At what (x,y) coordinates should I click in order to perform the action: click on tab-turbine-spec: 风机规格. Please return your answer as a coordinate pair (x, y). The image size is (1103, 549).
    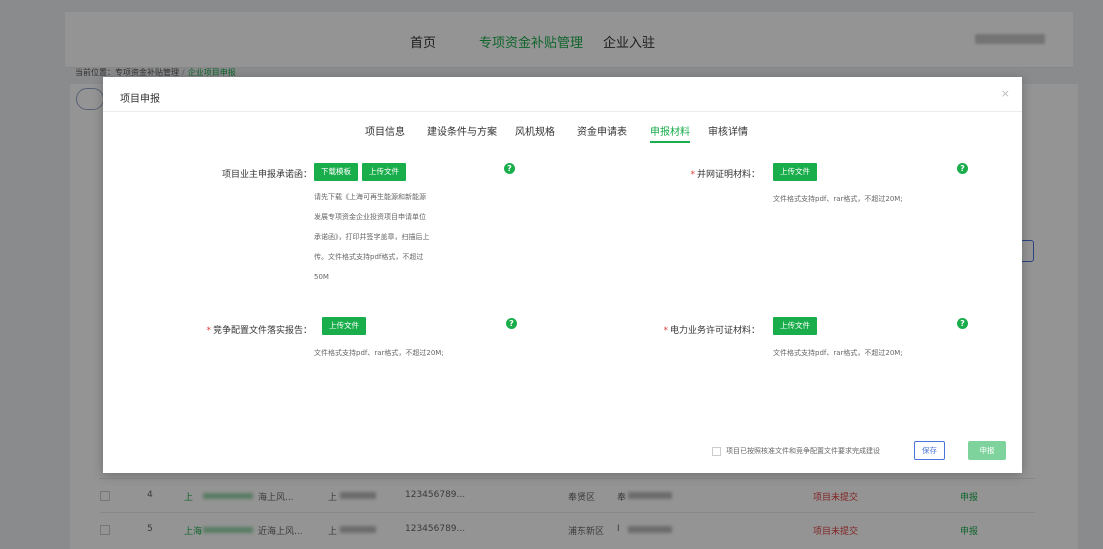
    Looking at the image, I should click on (535, 134).